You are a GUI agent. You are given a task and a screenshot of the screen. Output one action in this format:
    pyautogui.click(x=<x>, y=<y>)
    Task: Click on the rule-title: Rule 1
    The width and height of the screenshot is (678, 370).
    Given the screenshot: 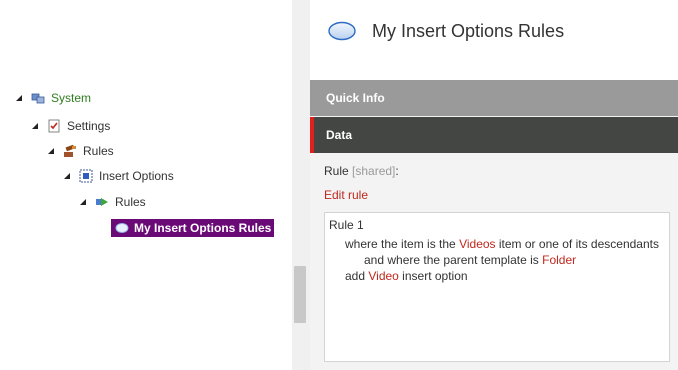 What is the action you would take?
    pyautogui.click(x=346, y=225)
    